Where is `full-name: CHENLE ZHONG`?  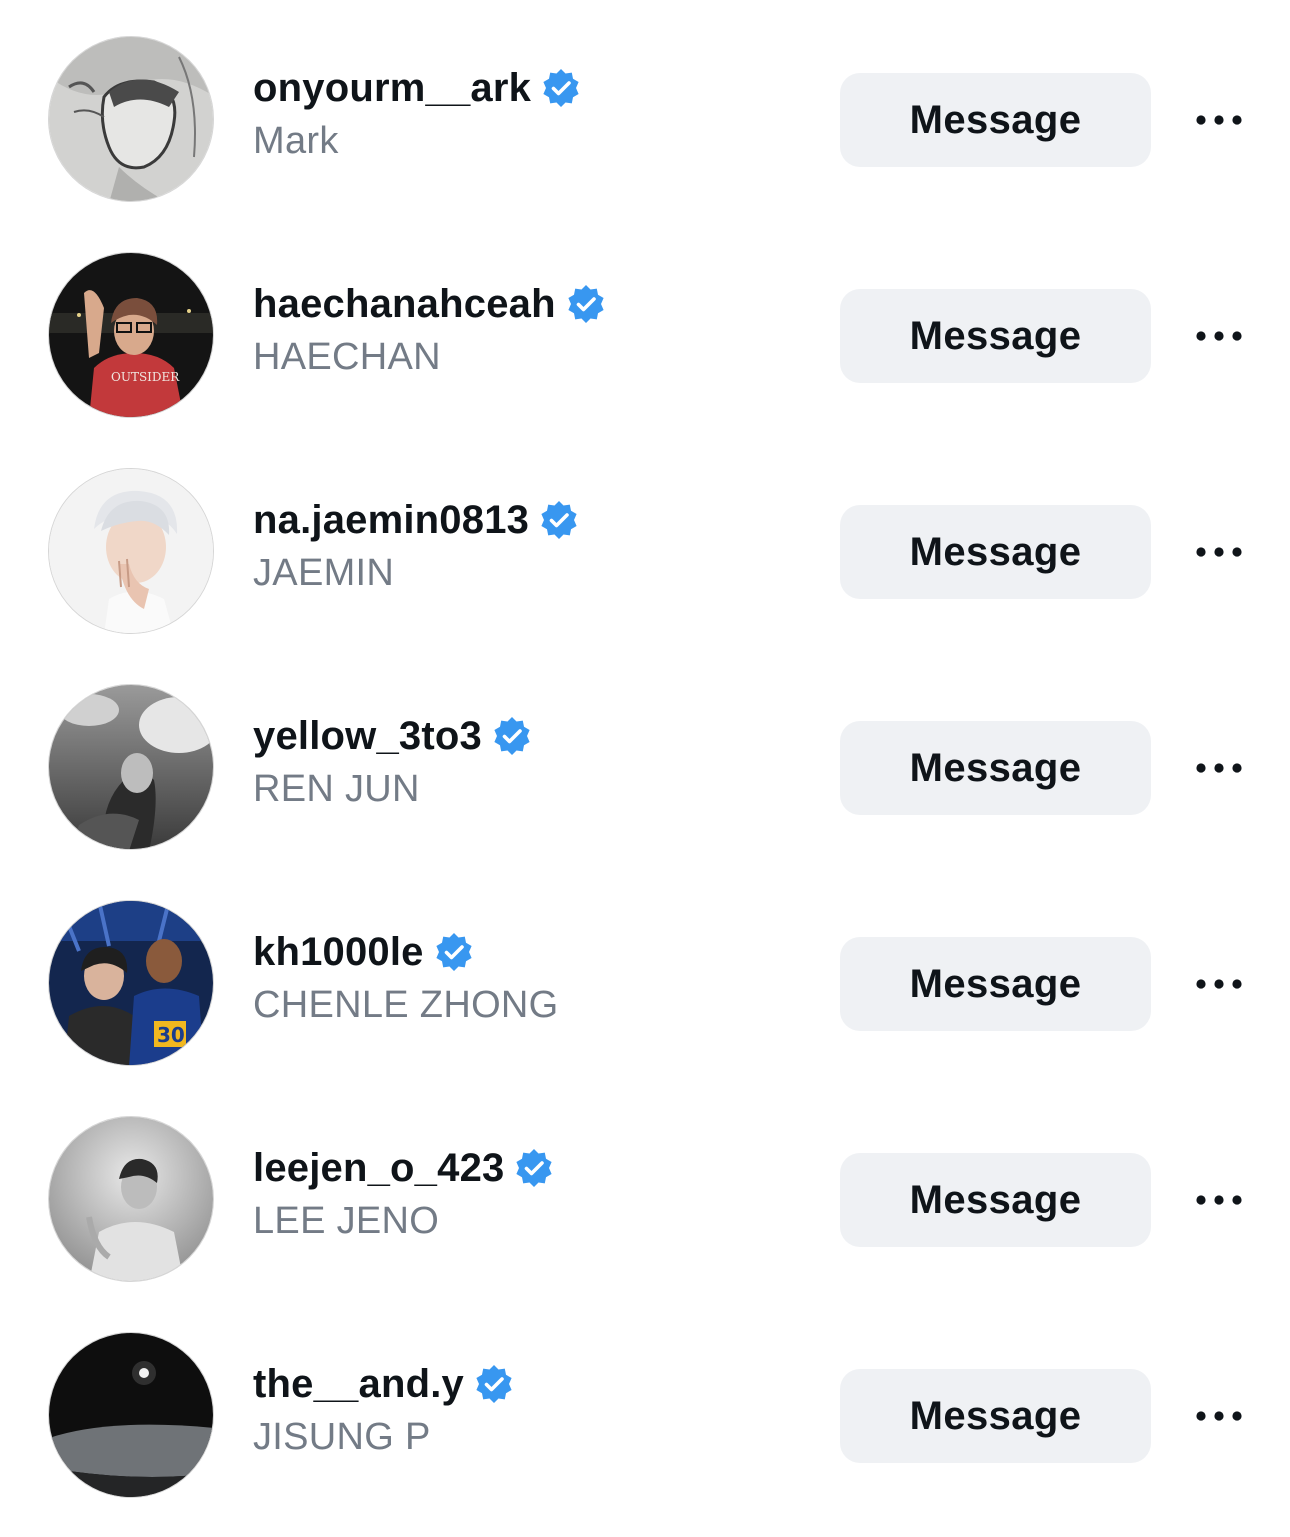
full-name: CHENLE ZHONG is located at coordinates (406, 1005).